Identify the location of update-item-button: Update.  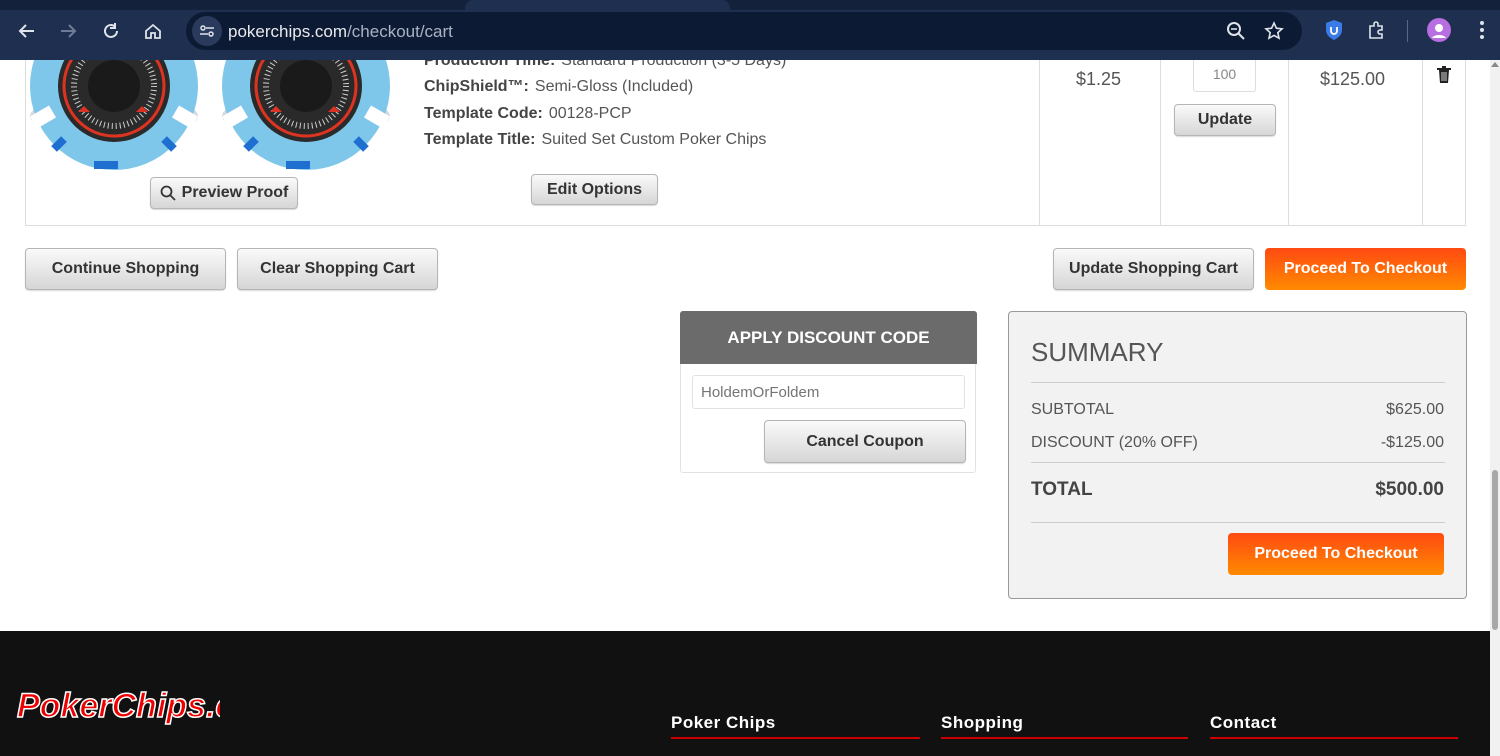
(1225, 120).